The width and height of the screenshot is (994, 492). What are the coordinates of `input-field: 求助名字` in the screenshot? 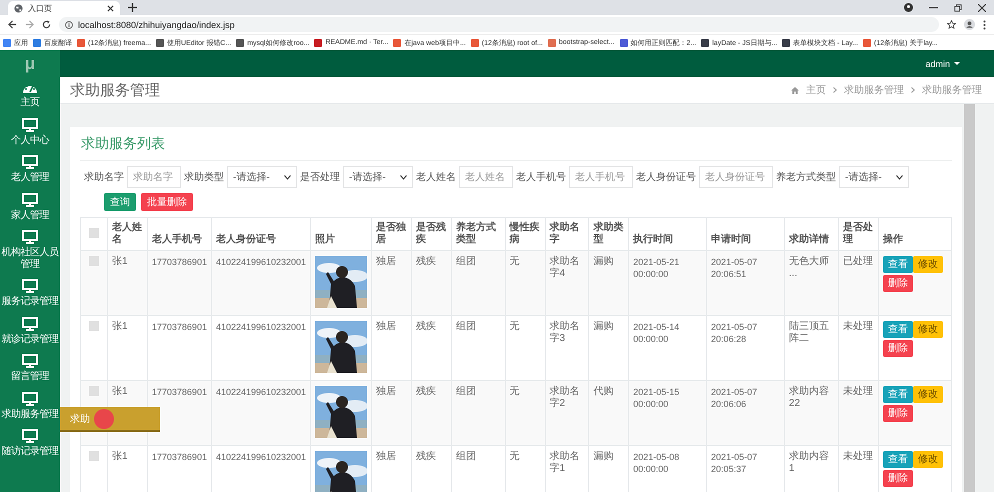 It's located at (154, 177).